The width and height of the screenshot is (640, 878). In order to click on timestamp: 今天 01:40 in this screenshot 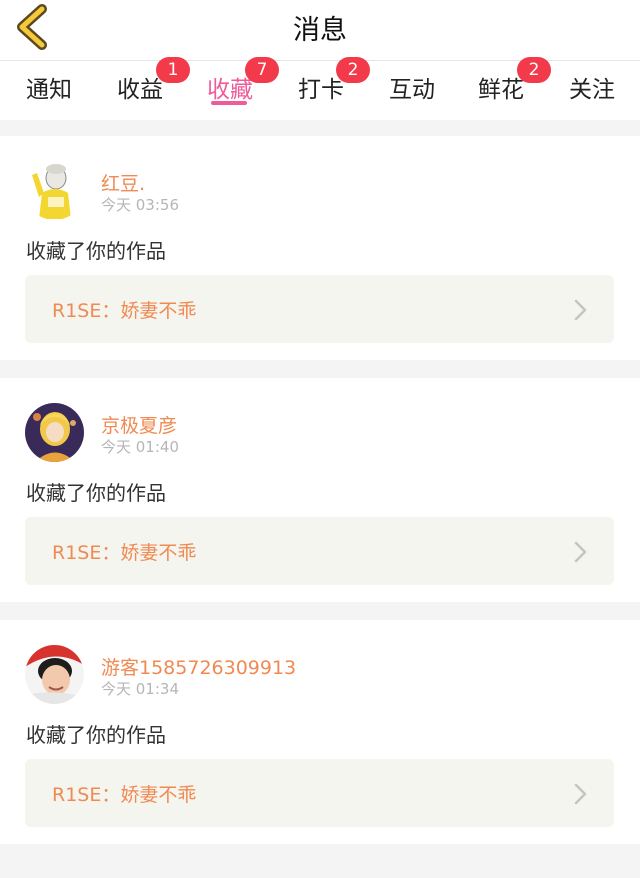, I will do `click(140, 447)`.